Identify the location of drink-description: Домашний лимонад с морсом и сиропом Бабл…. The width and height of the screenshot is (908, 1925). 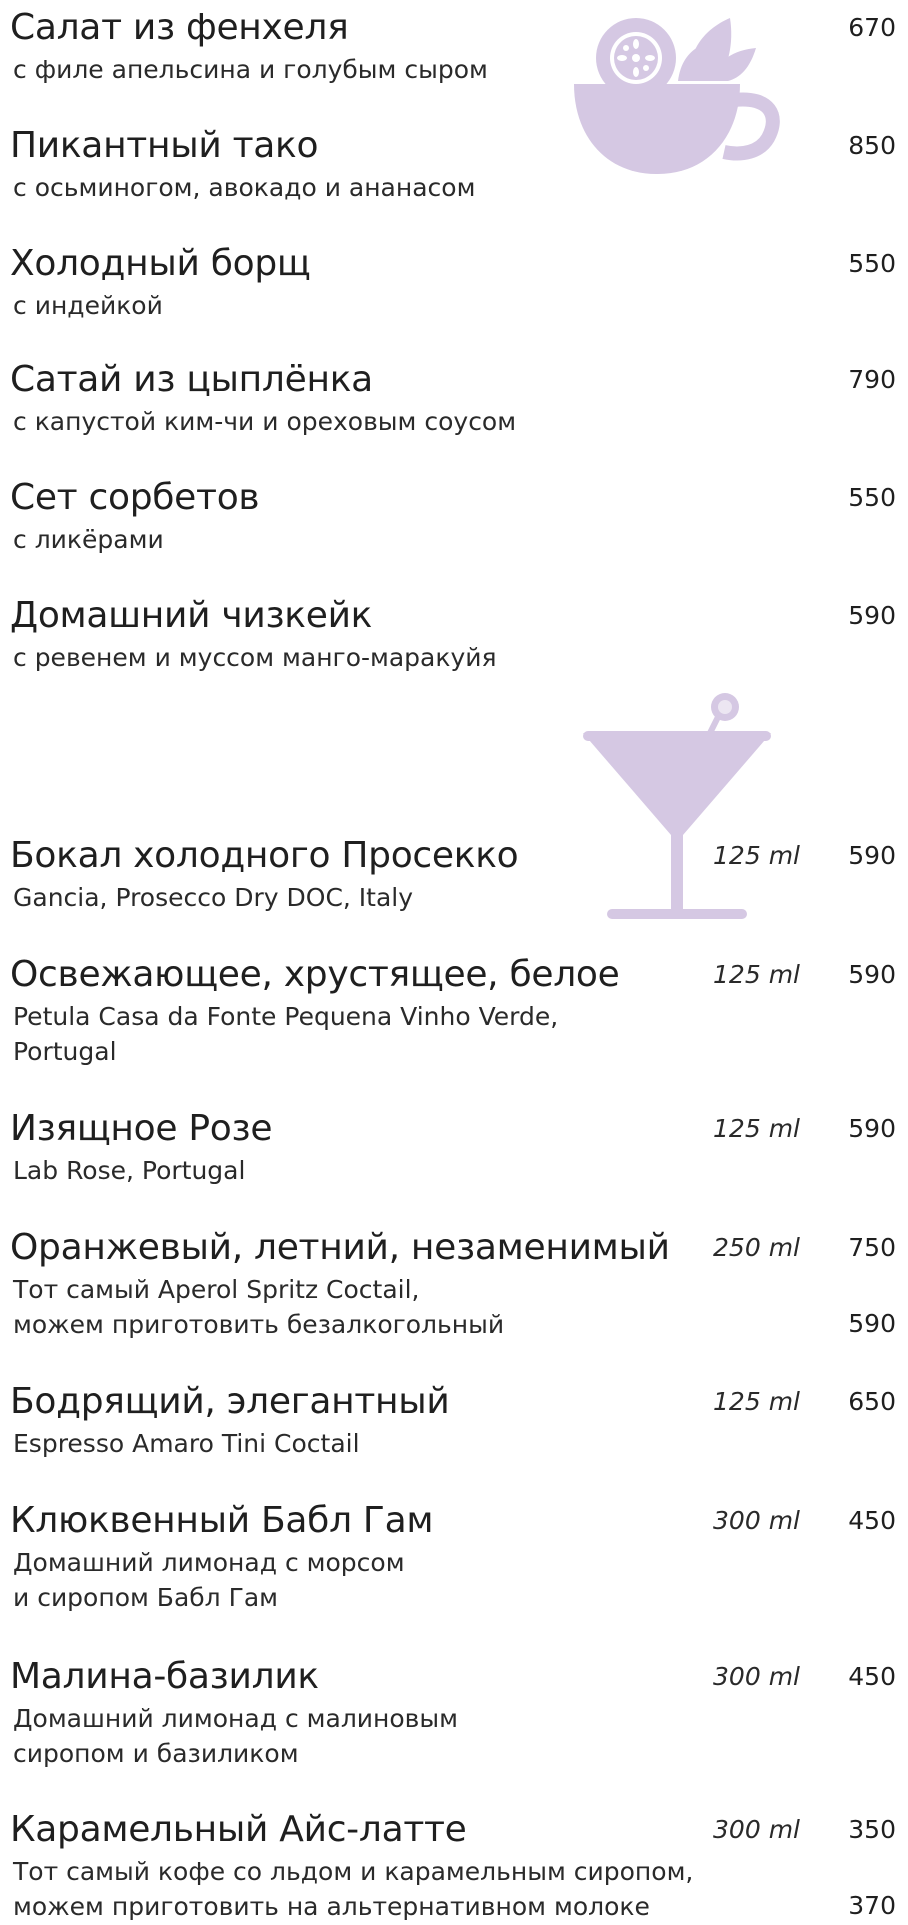
(209, 1580).